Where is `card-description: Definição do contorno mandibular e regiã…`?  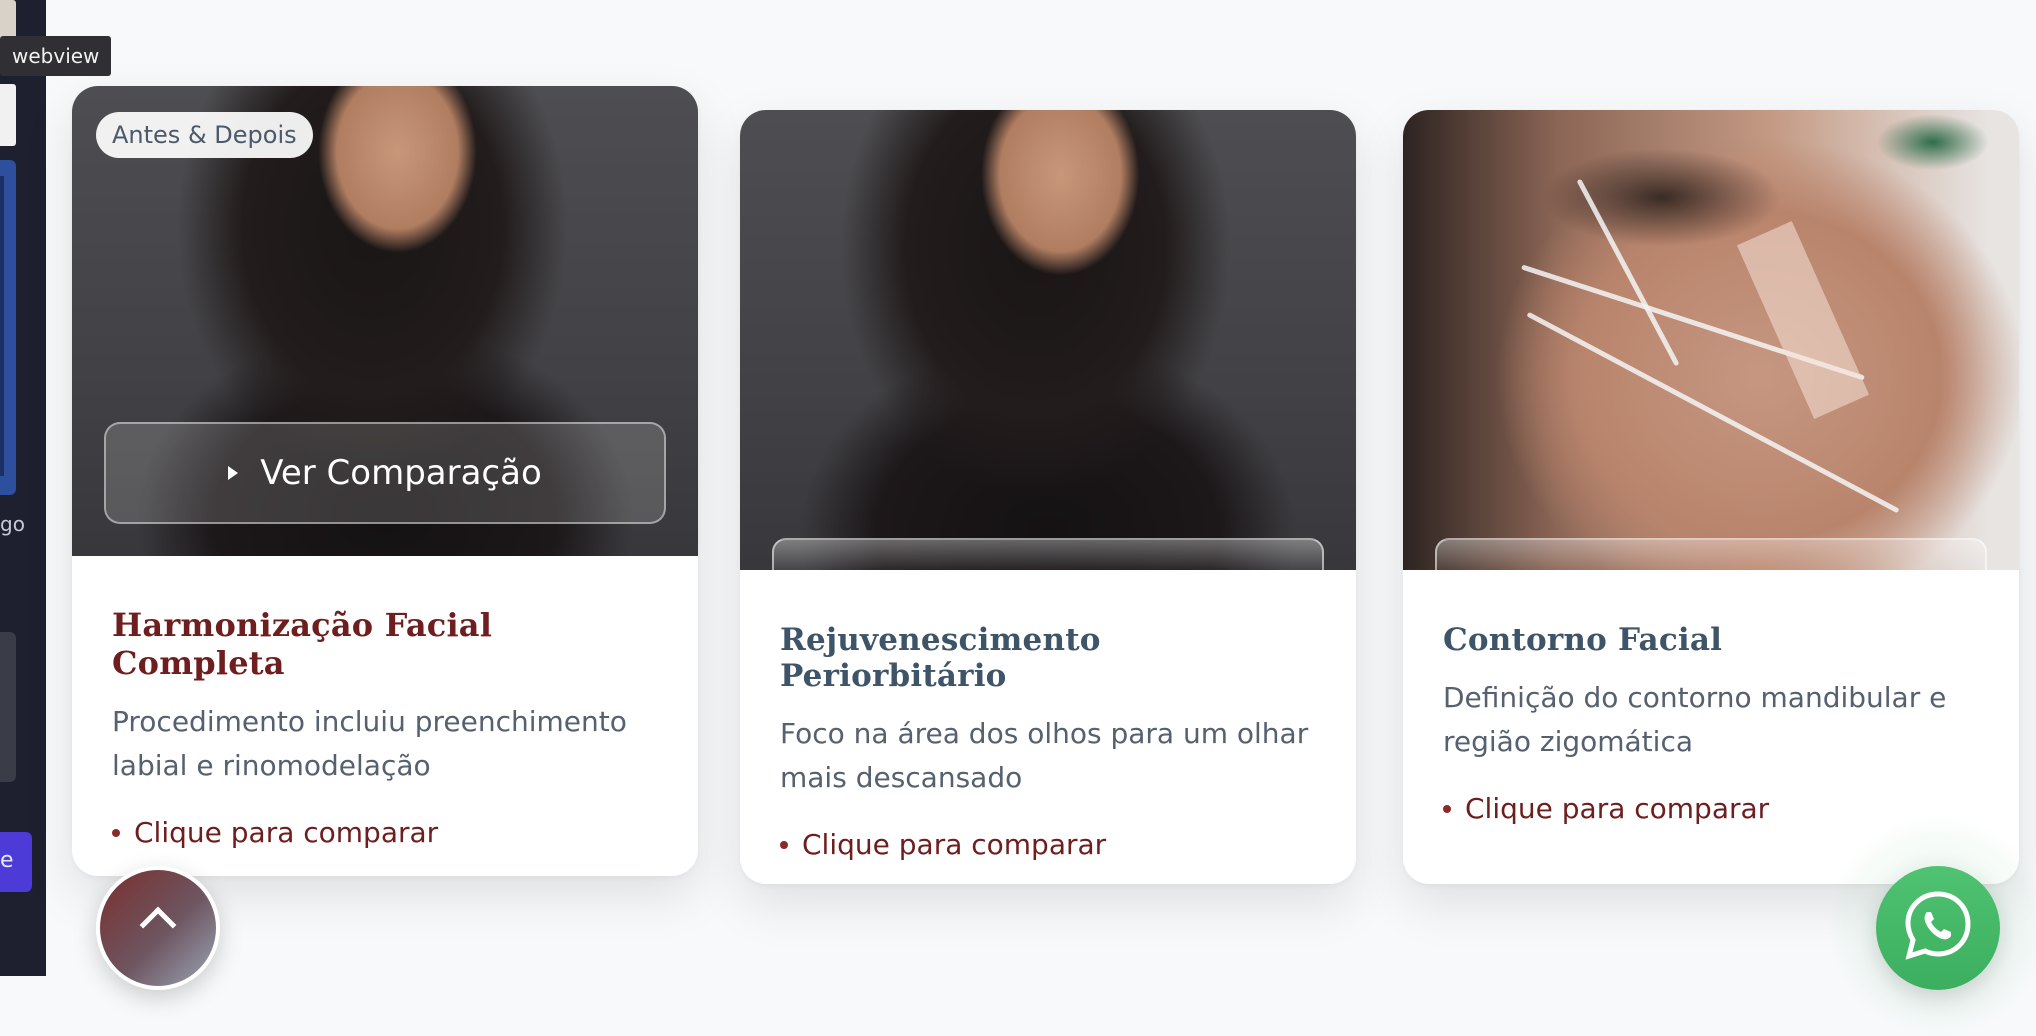
card-description: Definição do contorno mandibular e regiã… is located at coordinates (1695, 719).